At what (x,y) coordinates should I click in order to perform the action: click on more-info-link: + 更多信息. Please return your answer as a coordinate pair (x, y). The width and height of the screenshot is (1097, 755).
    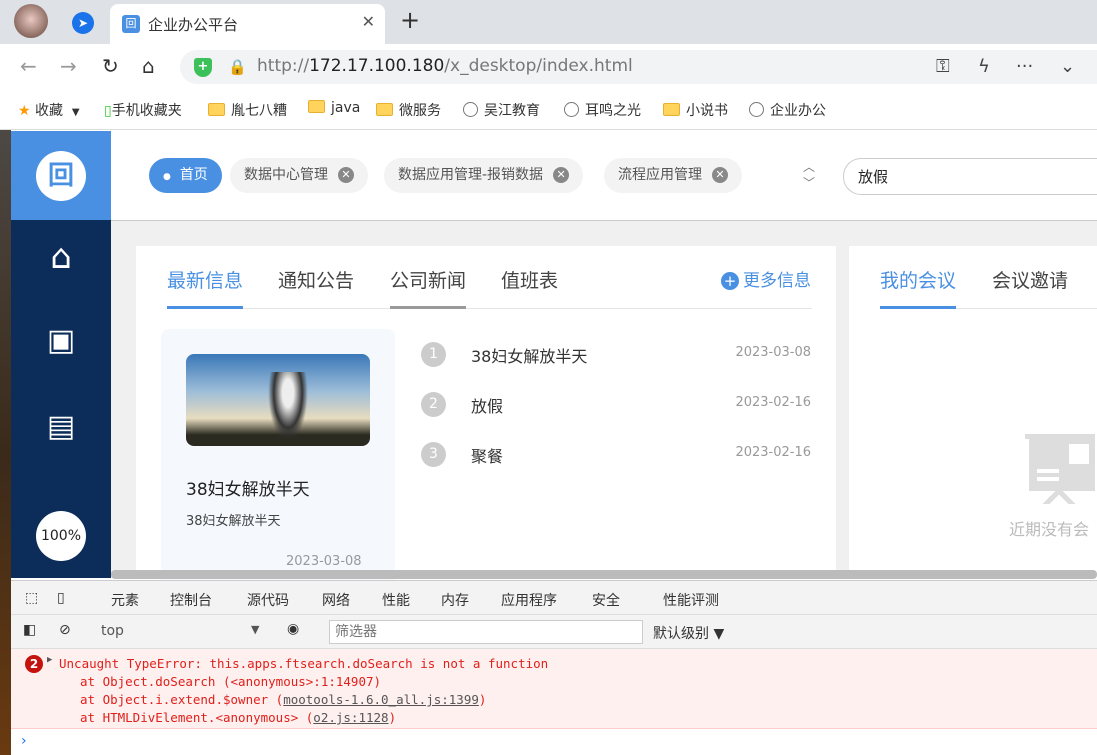
    Looking at the image, I should click on (766, 278).